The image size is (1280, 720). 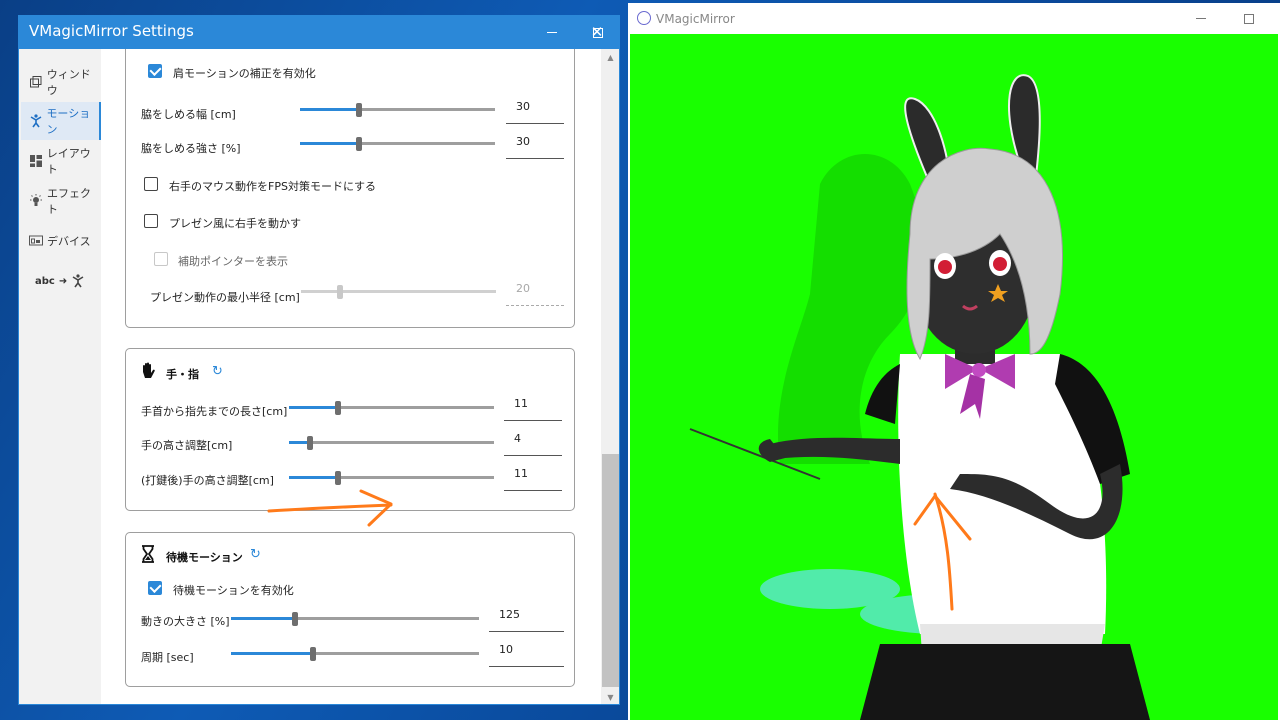 I want to click on window-icon, so click(x=36, y=82).